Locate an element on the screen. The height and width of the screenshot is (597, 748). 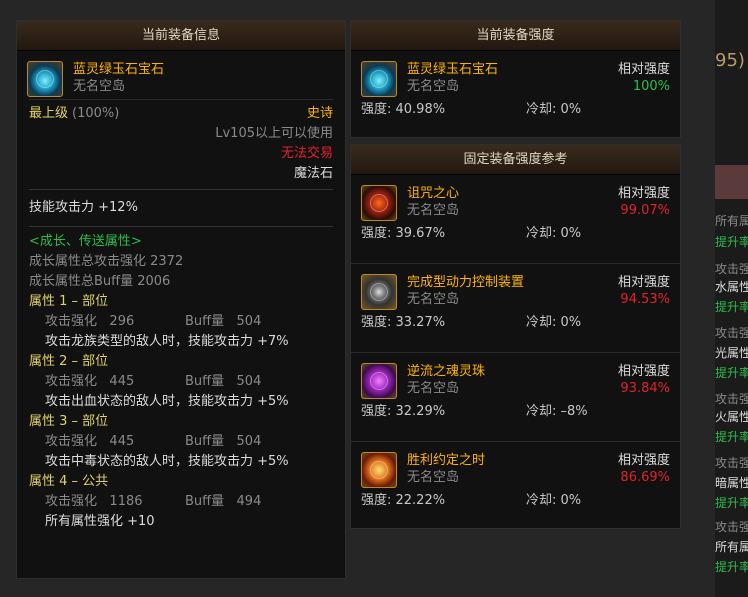
growth-title: <成长、传送属性> is located at coordinates (85, 241).